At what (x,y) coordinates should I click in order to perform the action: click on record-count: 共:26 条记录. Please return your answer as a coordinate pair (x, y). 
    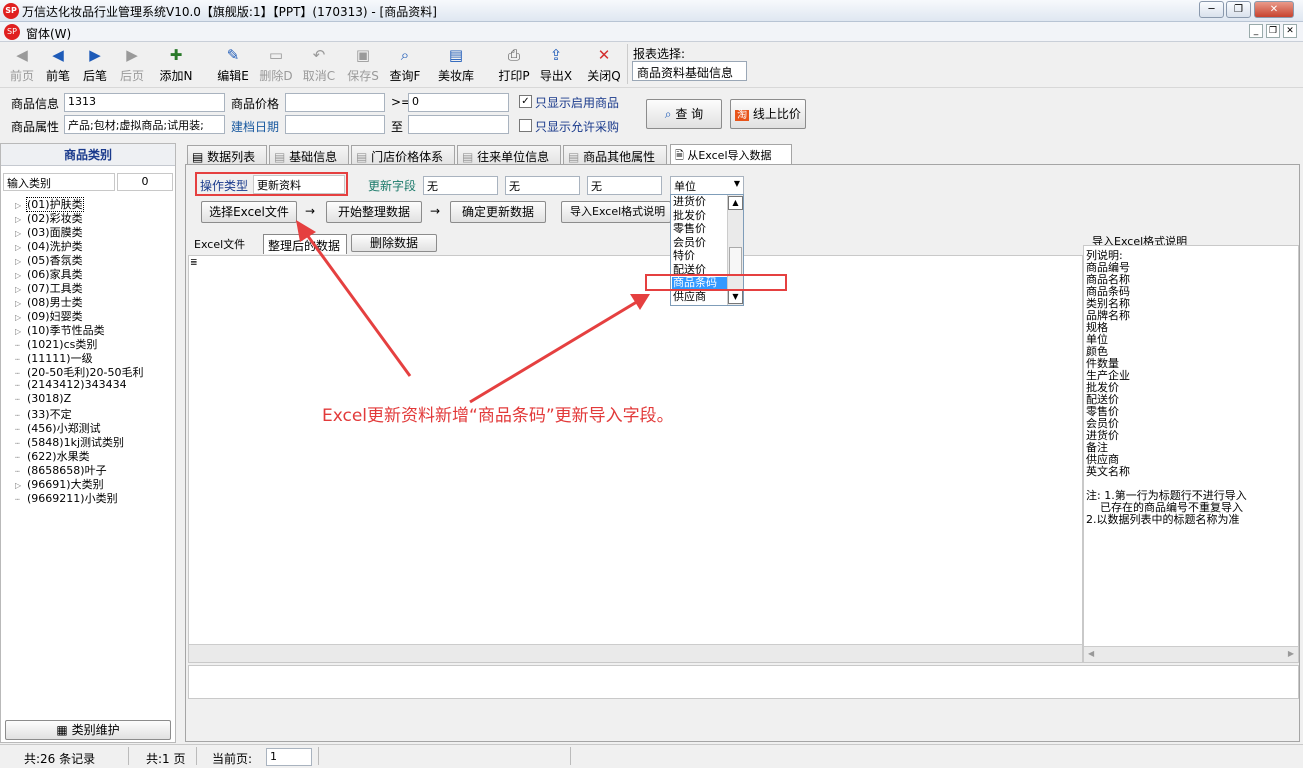
    Looking at the image, I should click on (60, 759).